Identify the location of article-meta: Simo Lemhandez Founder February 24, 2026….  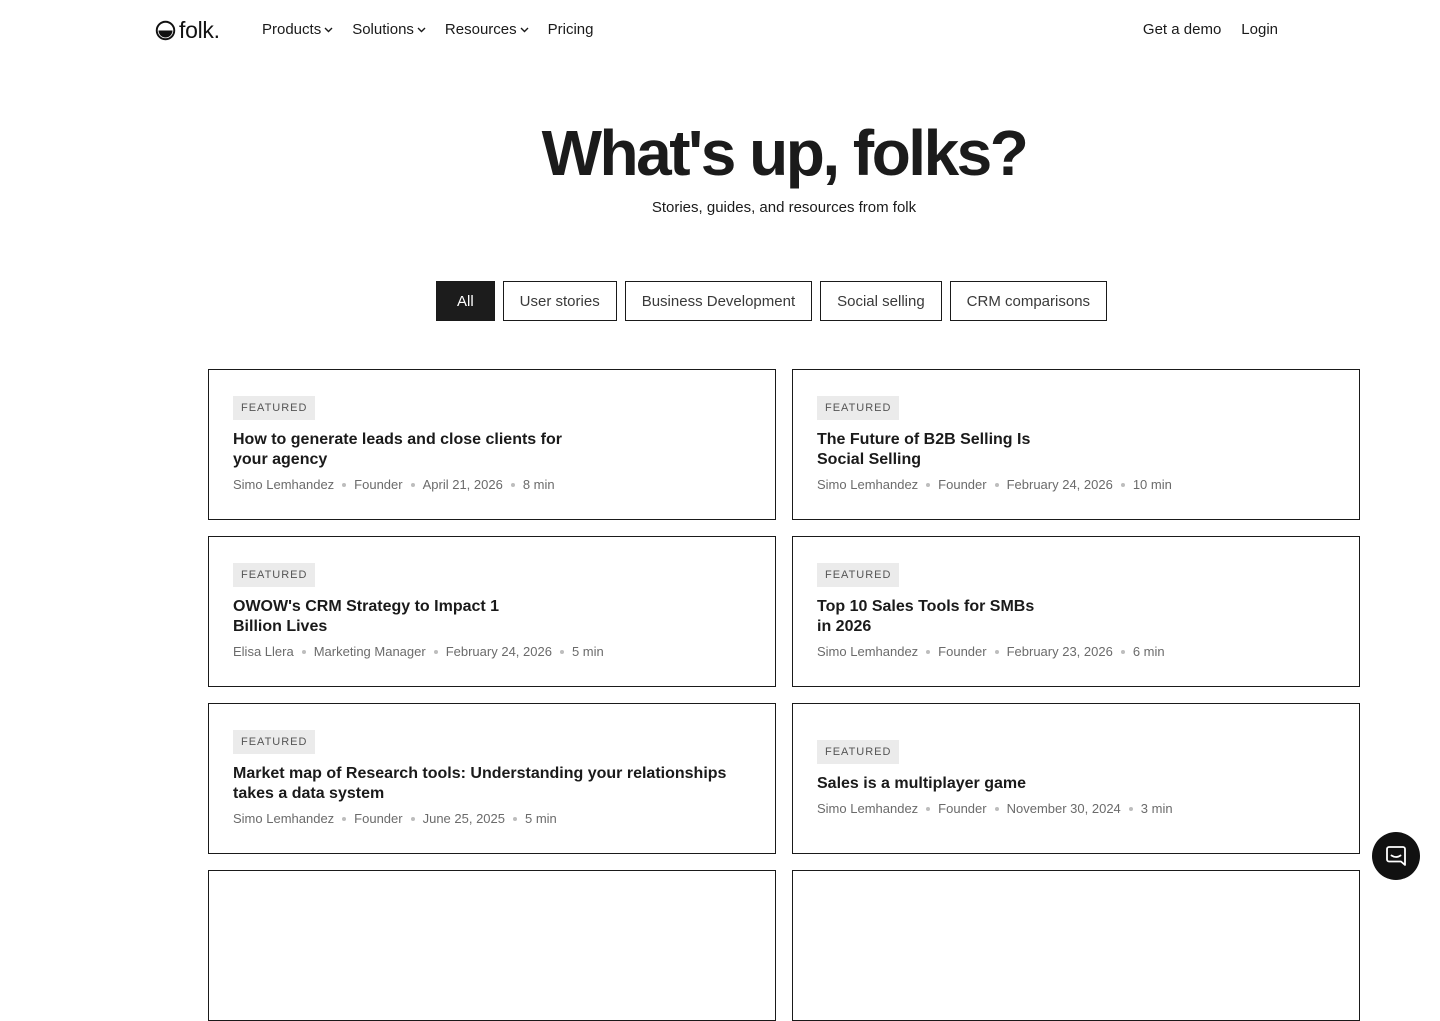
(1076, 485).